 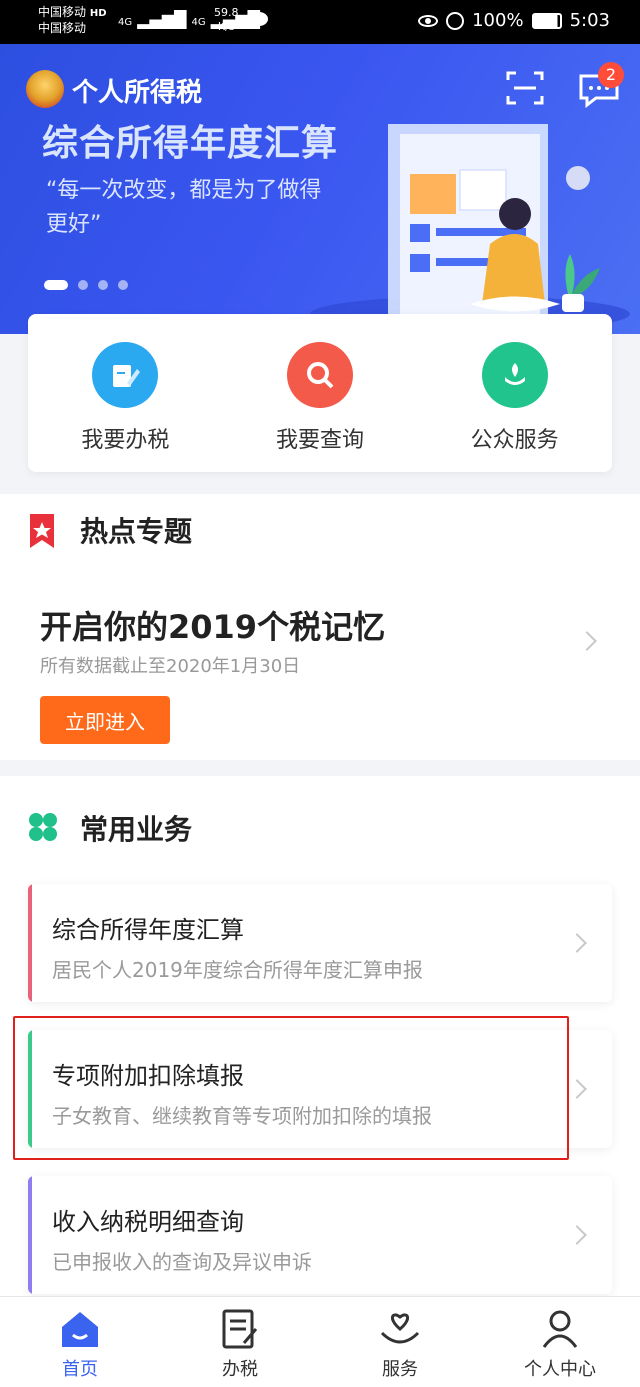 I want to click on status-right: 100% 5:03, so click(x=514, y=20).